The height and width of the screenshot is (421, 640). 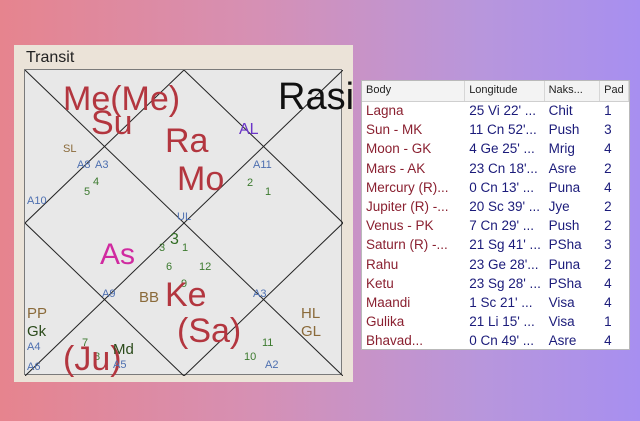 I want to click on table-row: Ketu 23 Sg 28' ... PSha 4, so click(x=495, y=284).